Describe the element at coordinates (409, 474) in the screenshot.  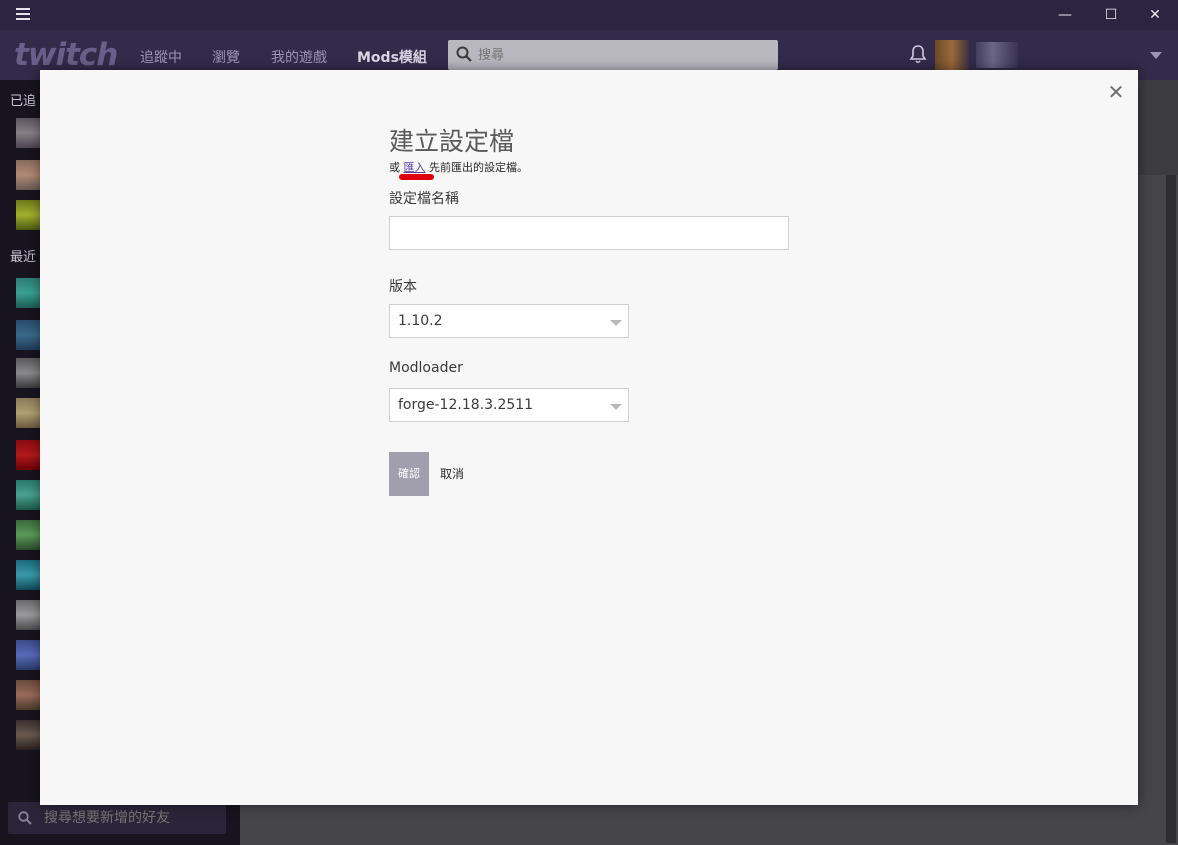
I see `confirm-button: 確認` at that location.